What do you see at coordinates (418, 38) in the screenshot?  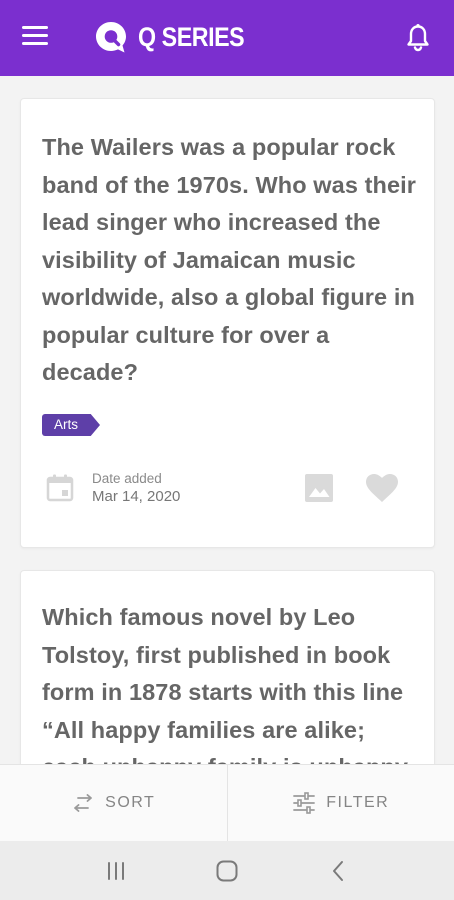 I see `bell-icon` at bounding box center [418, 38].